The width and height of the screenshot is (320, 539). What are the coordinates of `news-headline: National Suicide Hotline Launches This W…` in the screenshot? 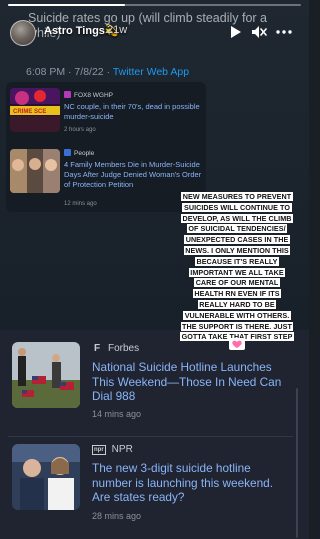 It's located at (190, 382).